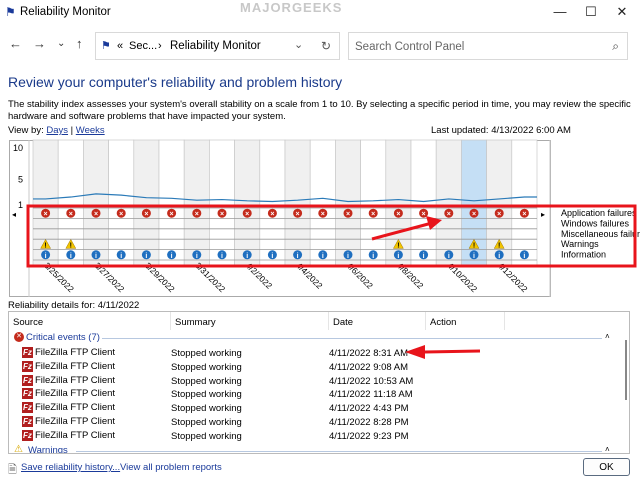  I want to click on scrollbar-thumb, so click(626, 370).